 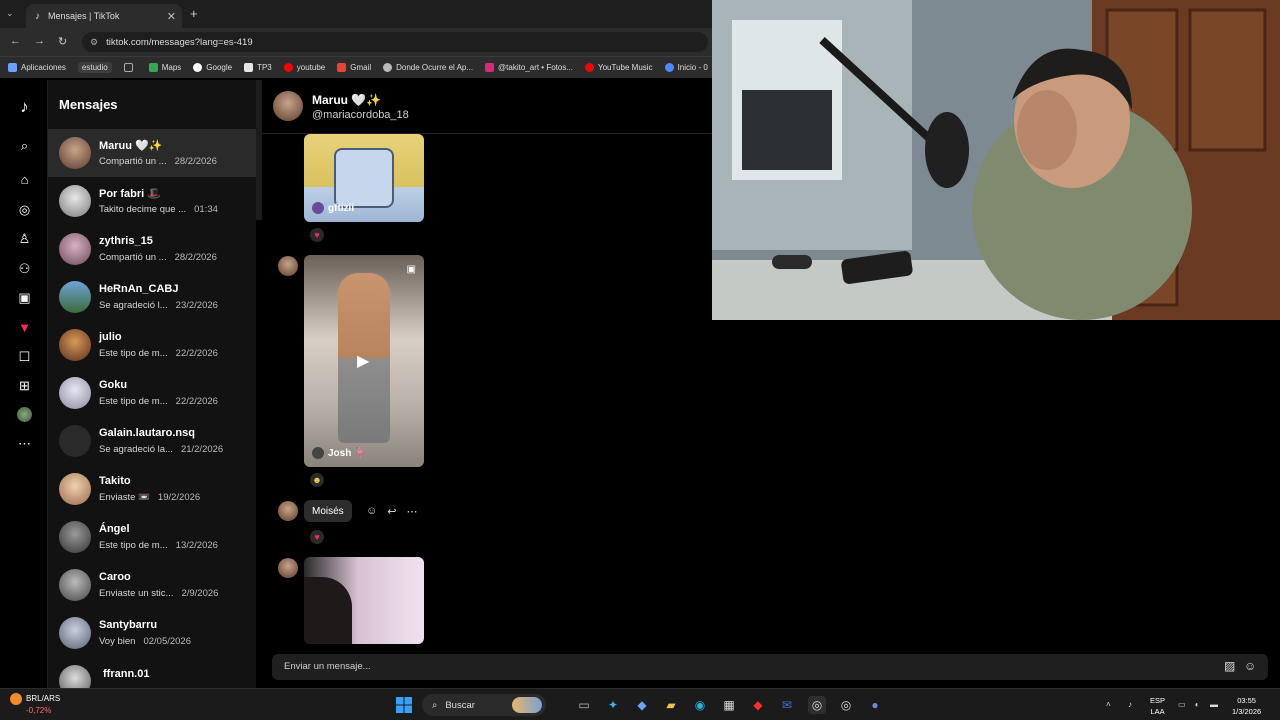 What do you see at coordinates (395, 42) in the screenshot?
I see `url-field: ⚙ tiktok.com/messages?lang=es-419` at bounding box center [395, 42].